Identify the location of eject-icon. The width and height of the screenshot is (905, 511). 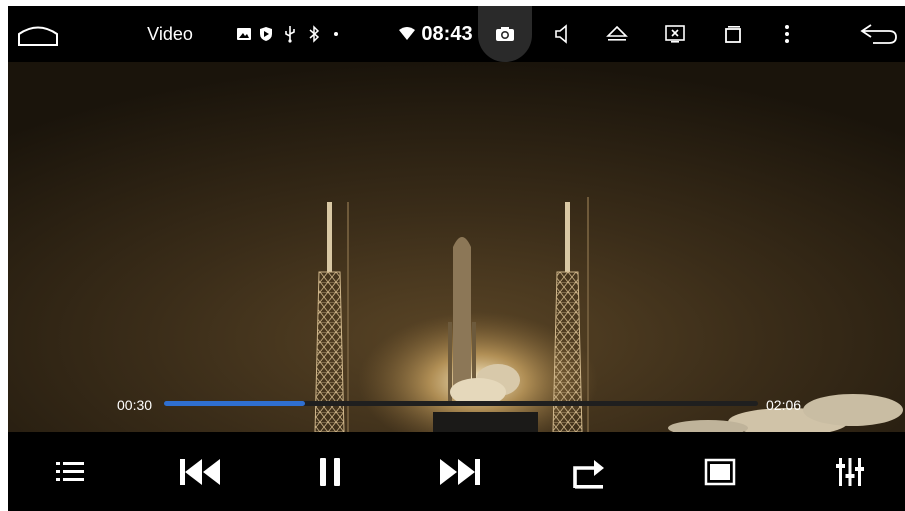
(617, 34).